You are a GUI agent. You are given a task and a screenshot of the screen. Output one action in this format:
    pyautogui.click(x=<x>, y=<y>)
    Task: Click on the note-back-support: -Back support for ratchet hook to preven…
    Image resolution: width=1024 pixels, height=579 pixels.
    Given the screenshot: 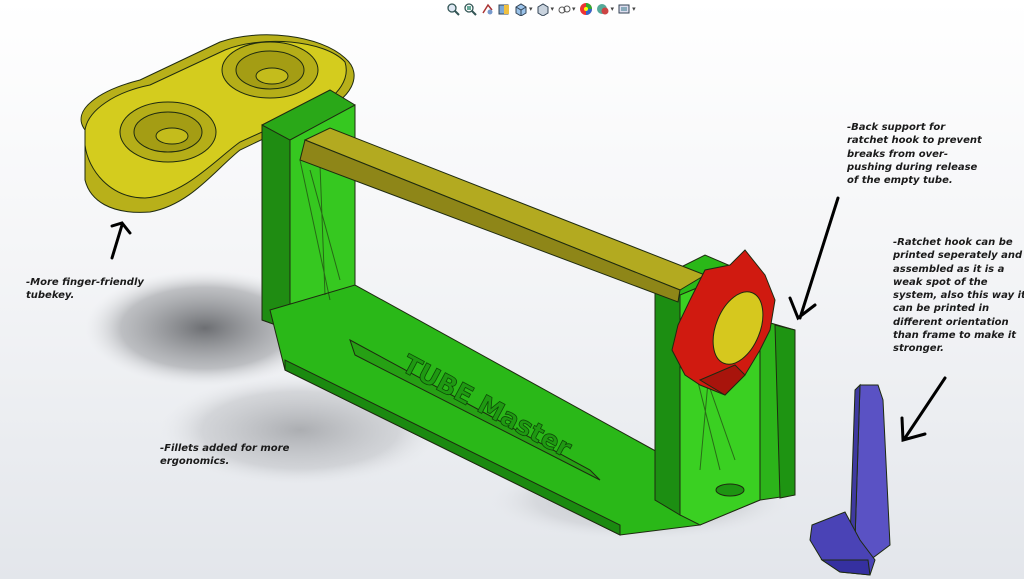 What is the action you would take?
    pyautogui.click(x=914, y=154)
    